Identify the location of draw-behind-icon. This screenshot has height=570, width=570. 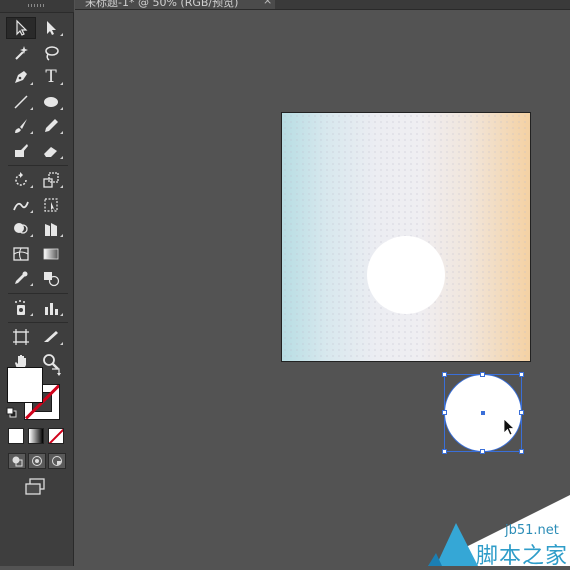
(37, 461).